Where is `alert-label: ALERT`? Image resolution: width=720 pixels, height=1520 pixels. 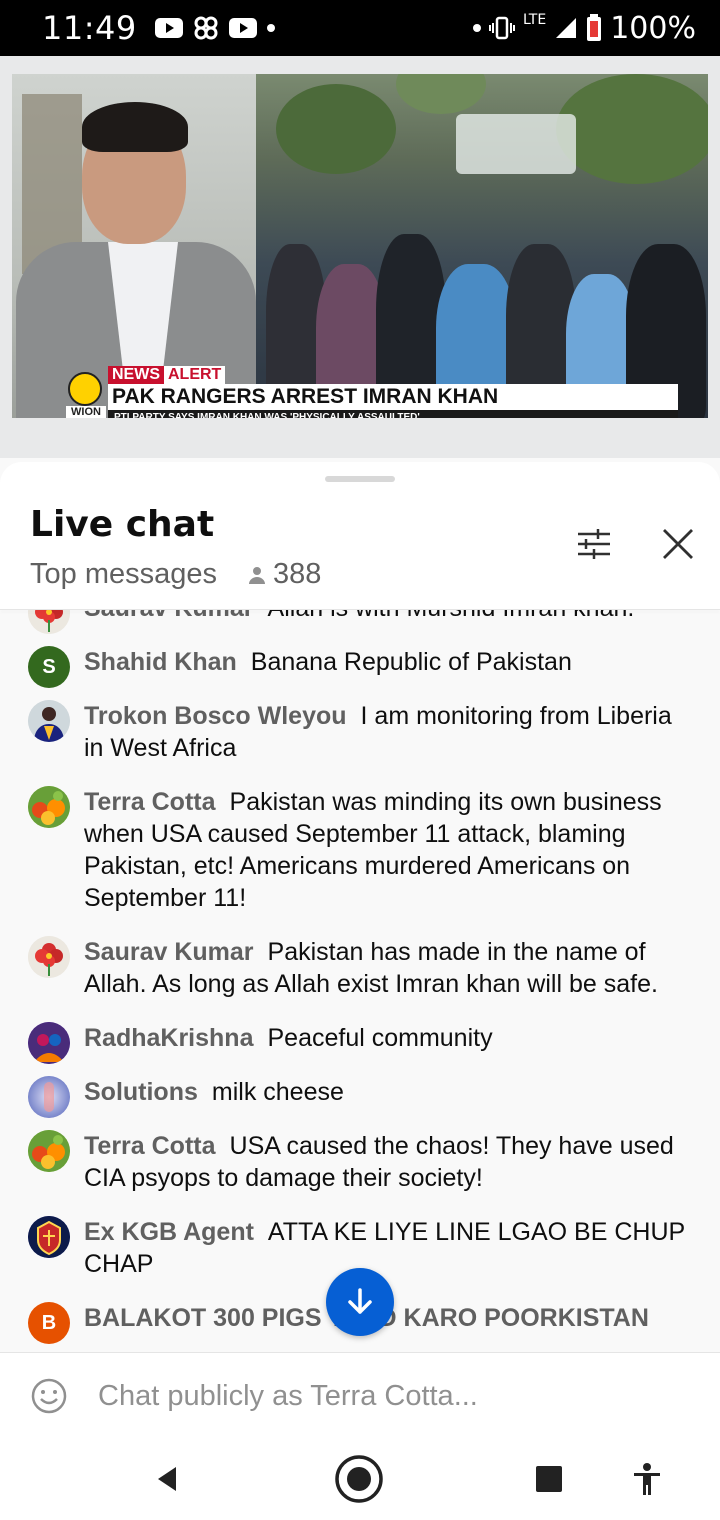 alert-label: ALERT is located at coordinates (195, 375).